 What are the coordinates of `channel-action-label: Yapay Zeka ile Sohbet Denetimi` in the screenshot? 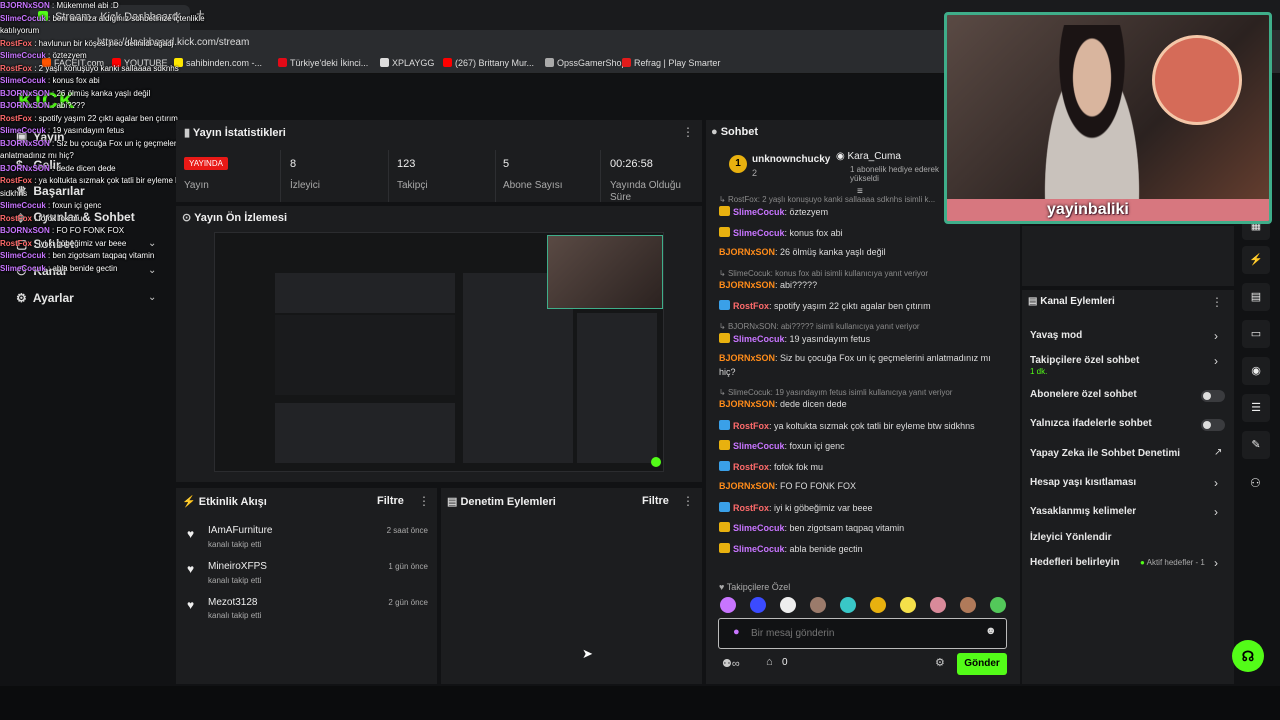 It's located at (1105, 453).